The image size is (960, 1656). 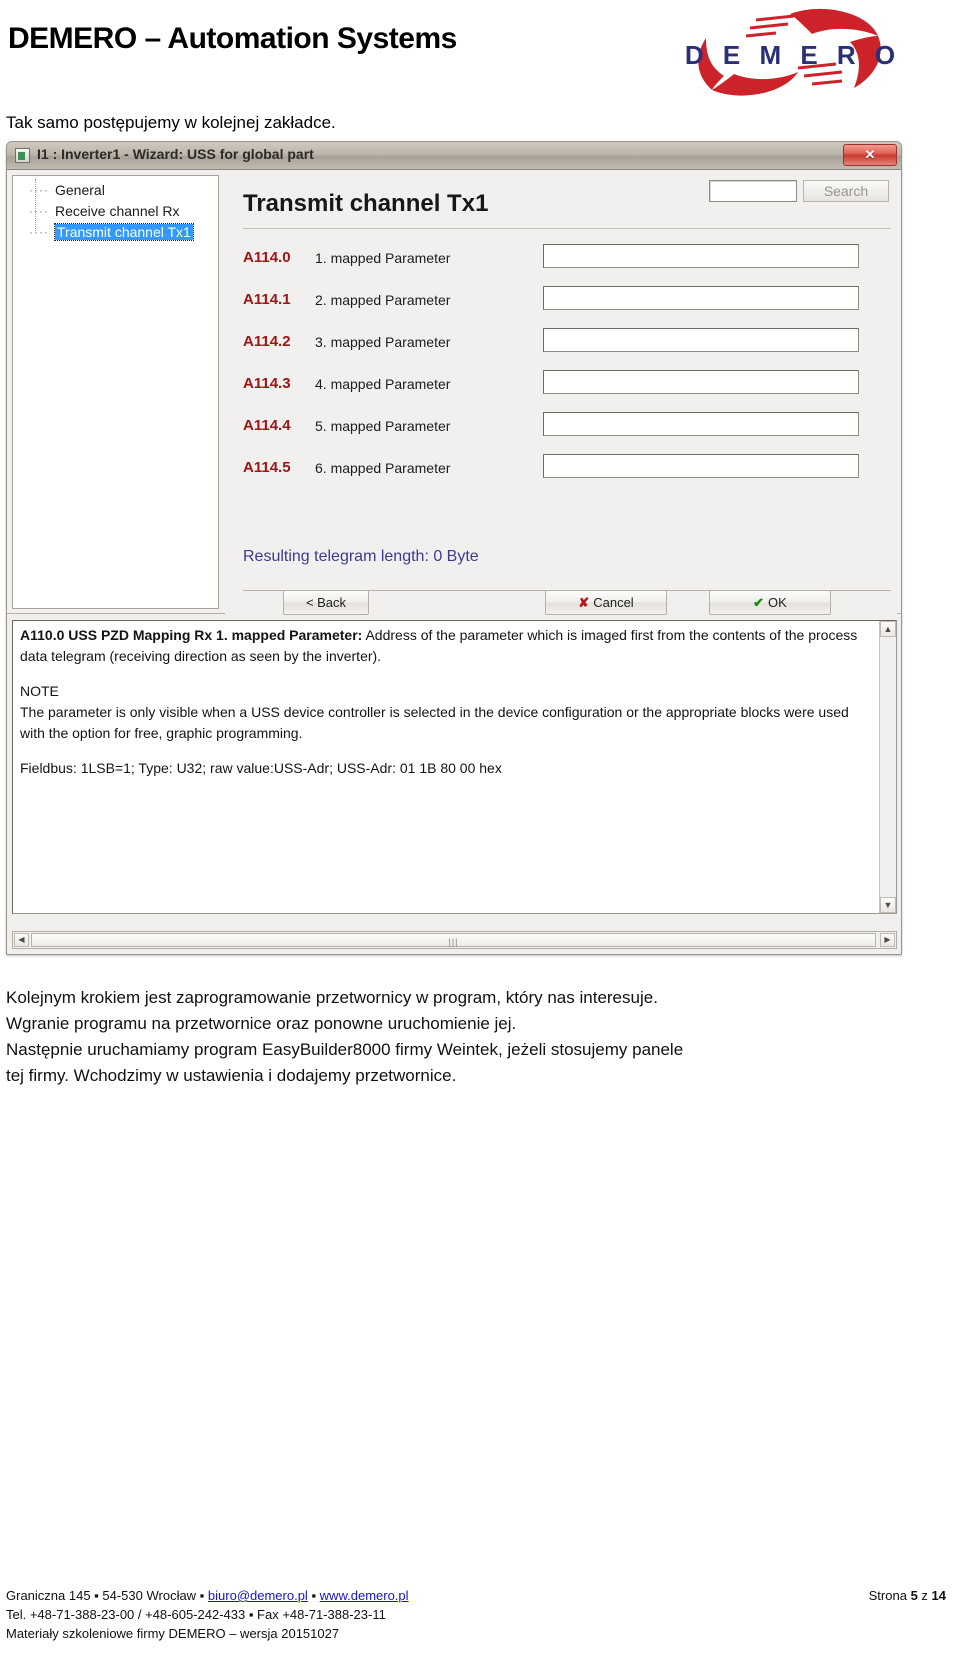 I want to click on page-title: Transmit channel Tx1, so click(x=366, y=203).